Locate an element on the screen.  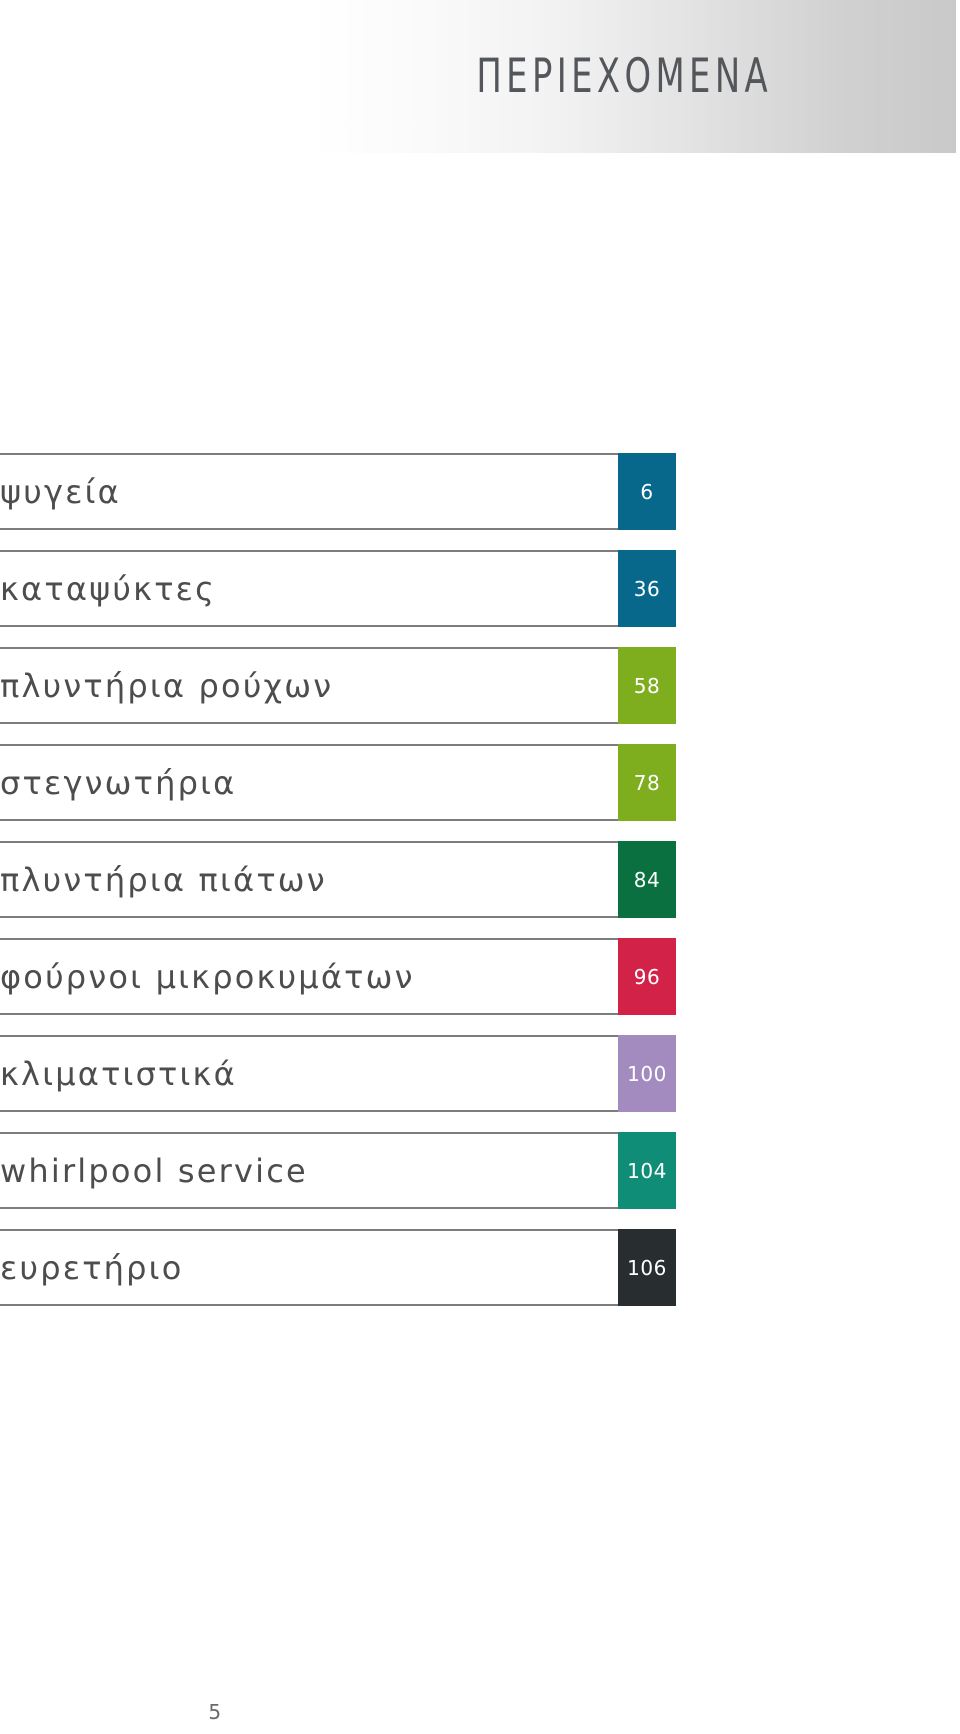
toc-entry-label: πλυντήρια ρούχων is located at coordinates (167, 685).